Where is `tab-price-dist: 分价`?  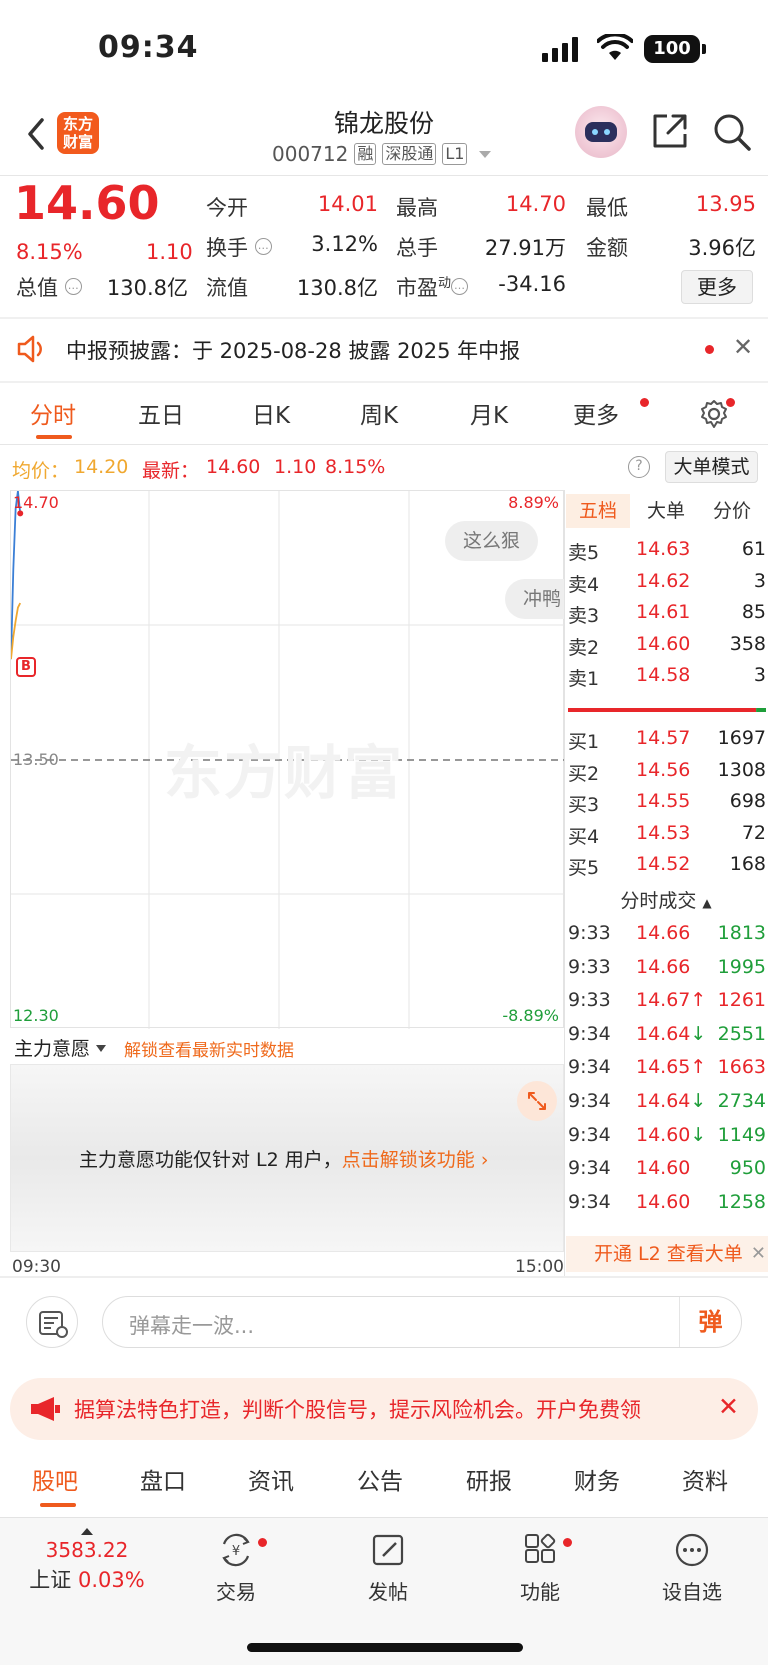 tab-price-dist: 分价 is located at coordinates (732, 511).